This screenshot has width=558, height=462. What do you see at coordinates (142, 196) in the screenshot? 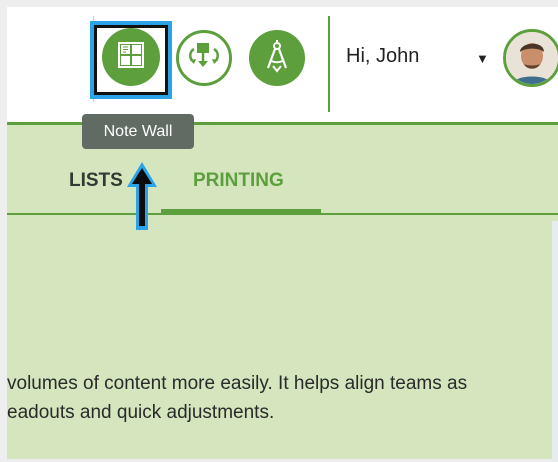
I see `pointer-arrow-icon` at bounding box center [142, 196].